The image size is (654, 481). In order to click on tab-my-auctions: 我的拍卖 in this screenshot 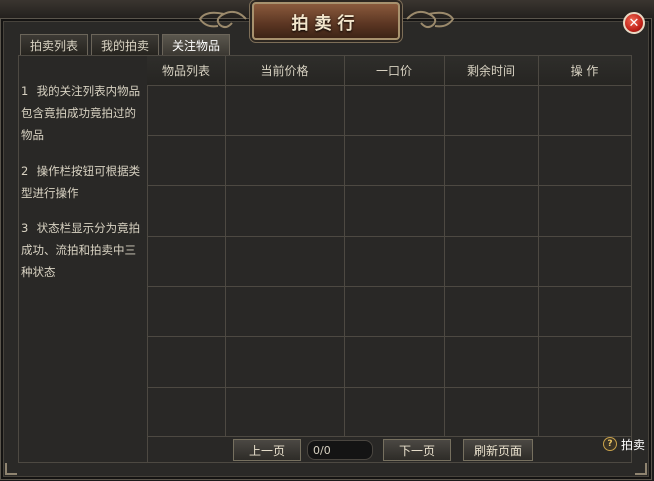, I will do `click(125, 44)`.